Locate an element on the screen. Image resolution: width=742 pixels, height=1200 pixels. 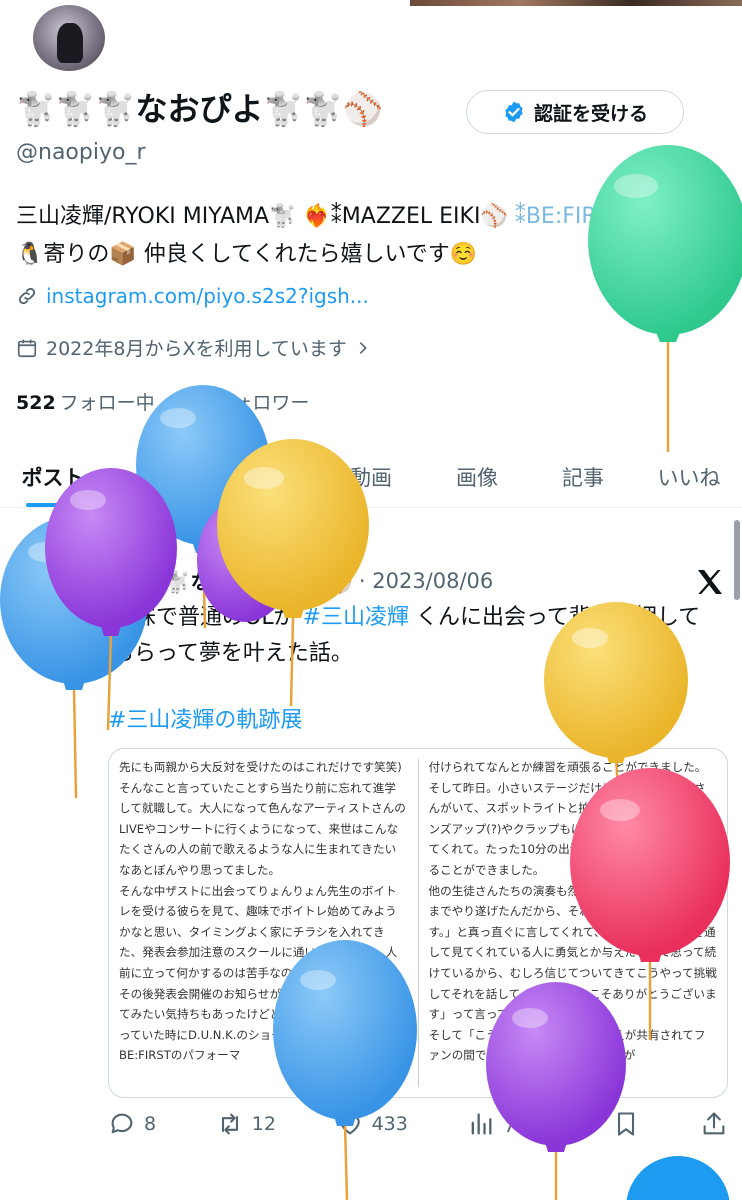
share-button is located at coordinates (714, 1124).